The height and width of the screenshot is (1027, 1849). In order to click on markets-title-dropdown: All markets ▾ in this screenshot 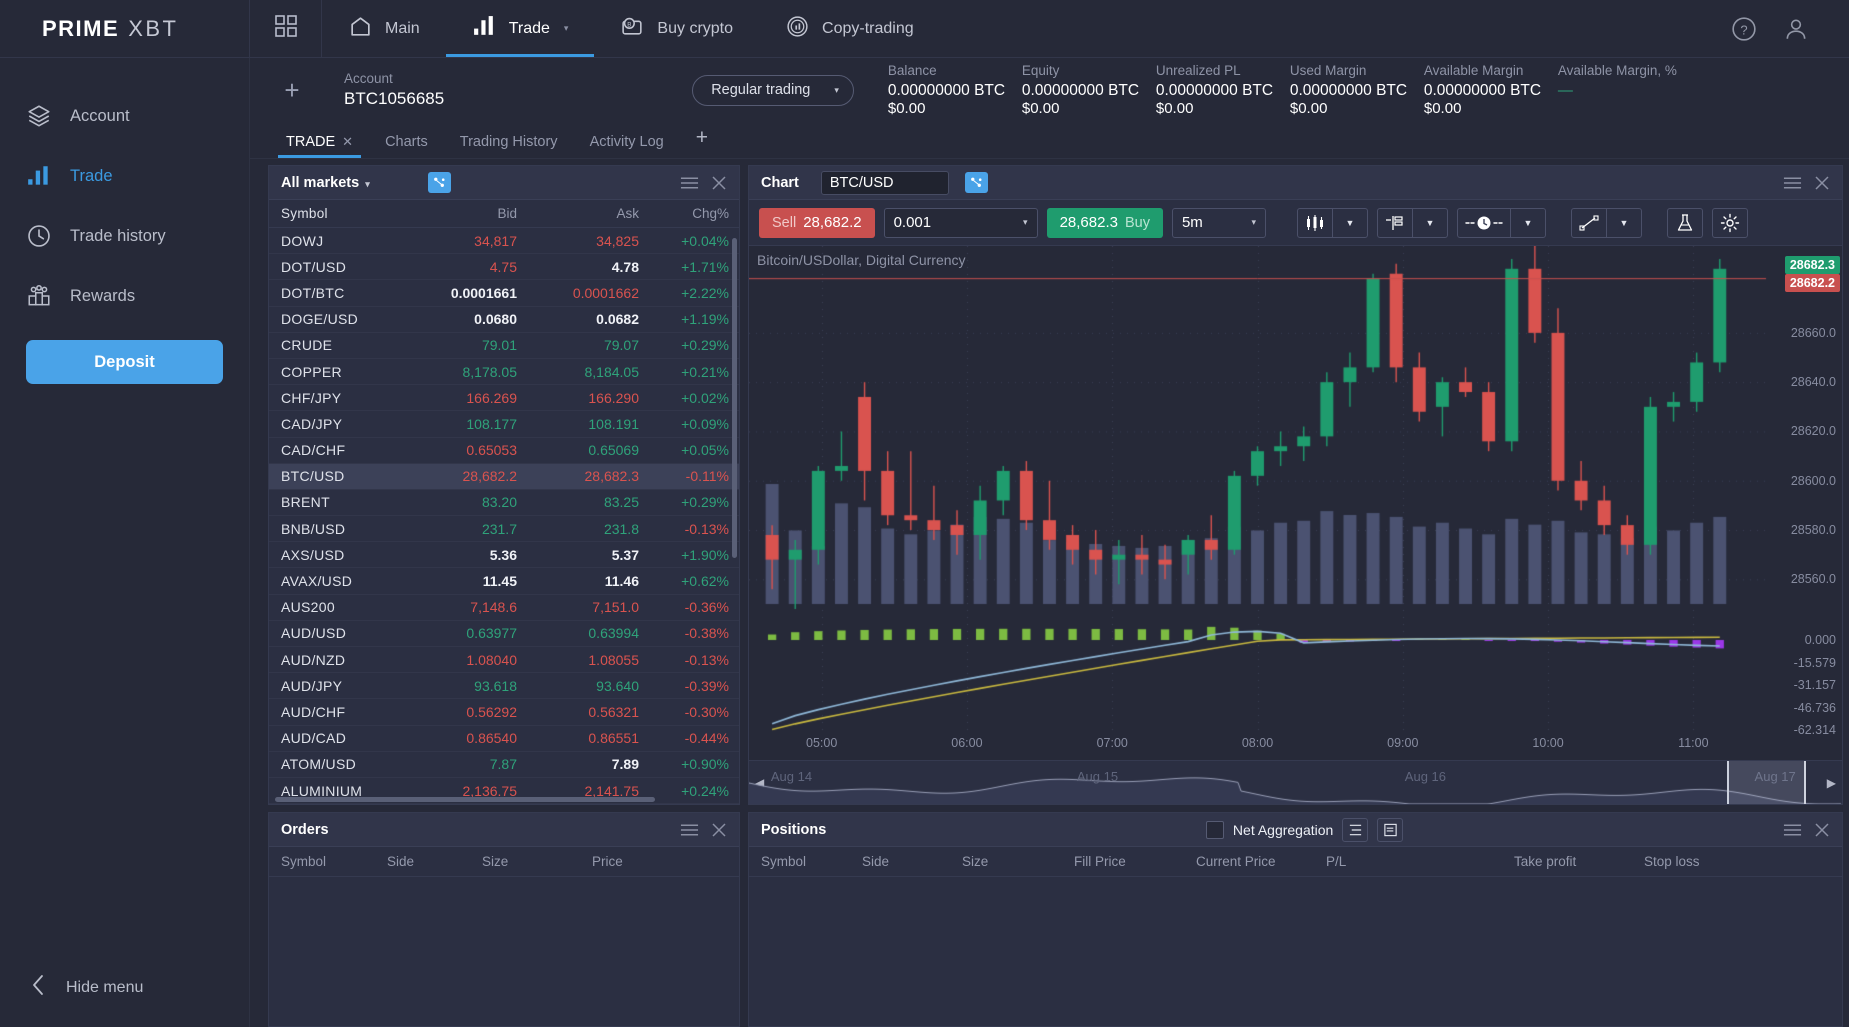, I will do `click(325, 183)`.